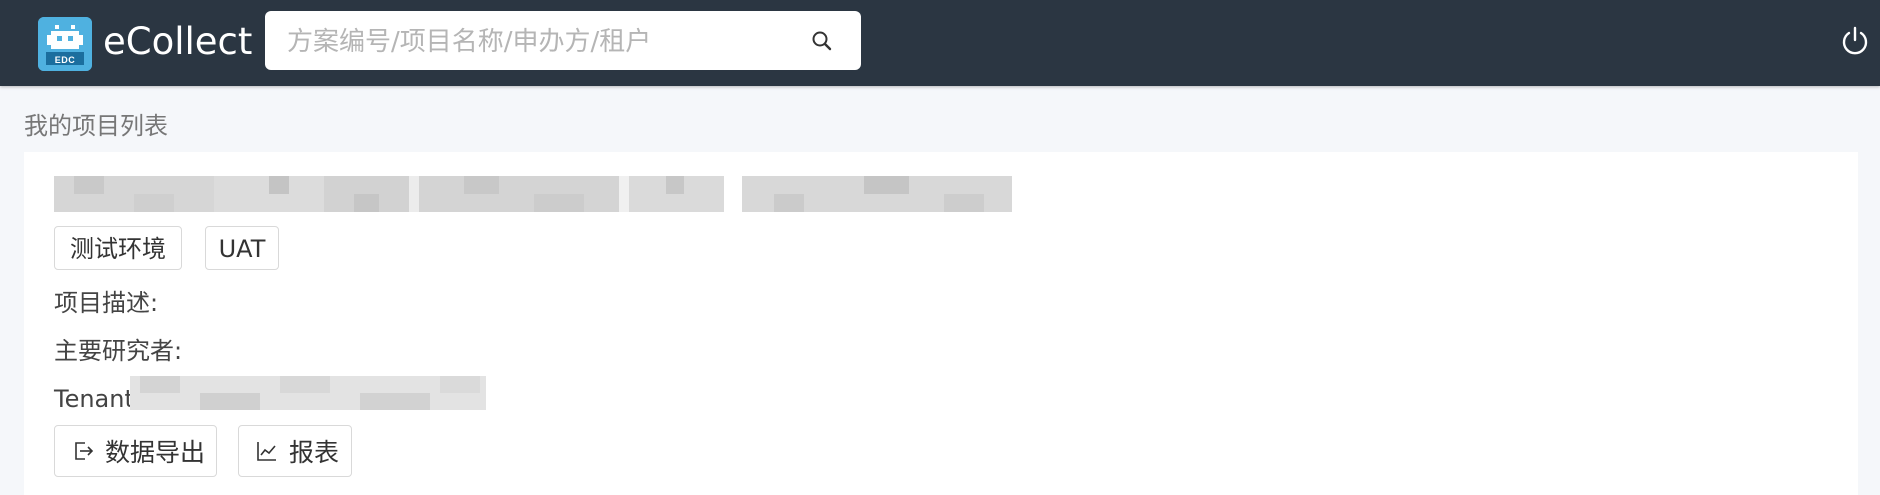 The width and height of the screenshot is (1880, 495). I want to click on environment-tag: 测试环境, so click(118, 248).